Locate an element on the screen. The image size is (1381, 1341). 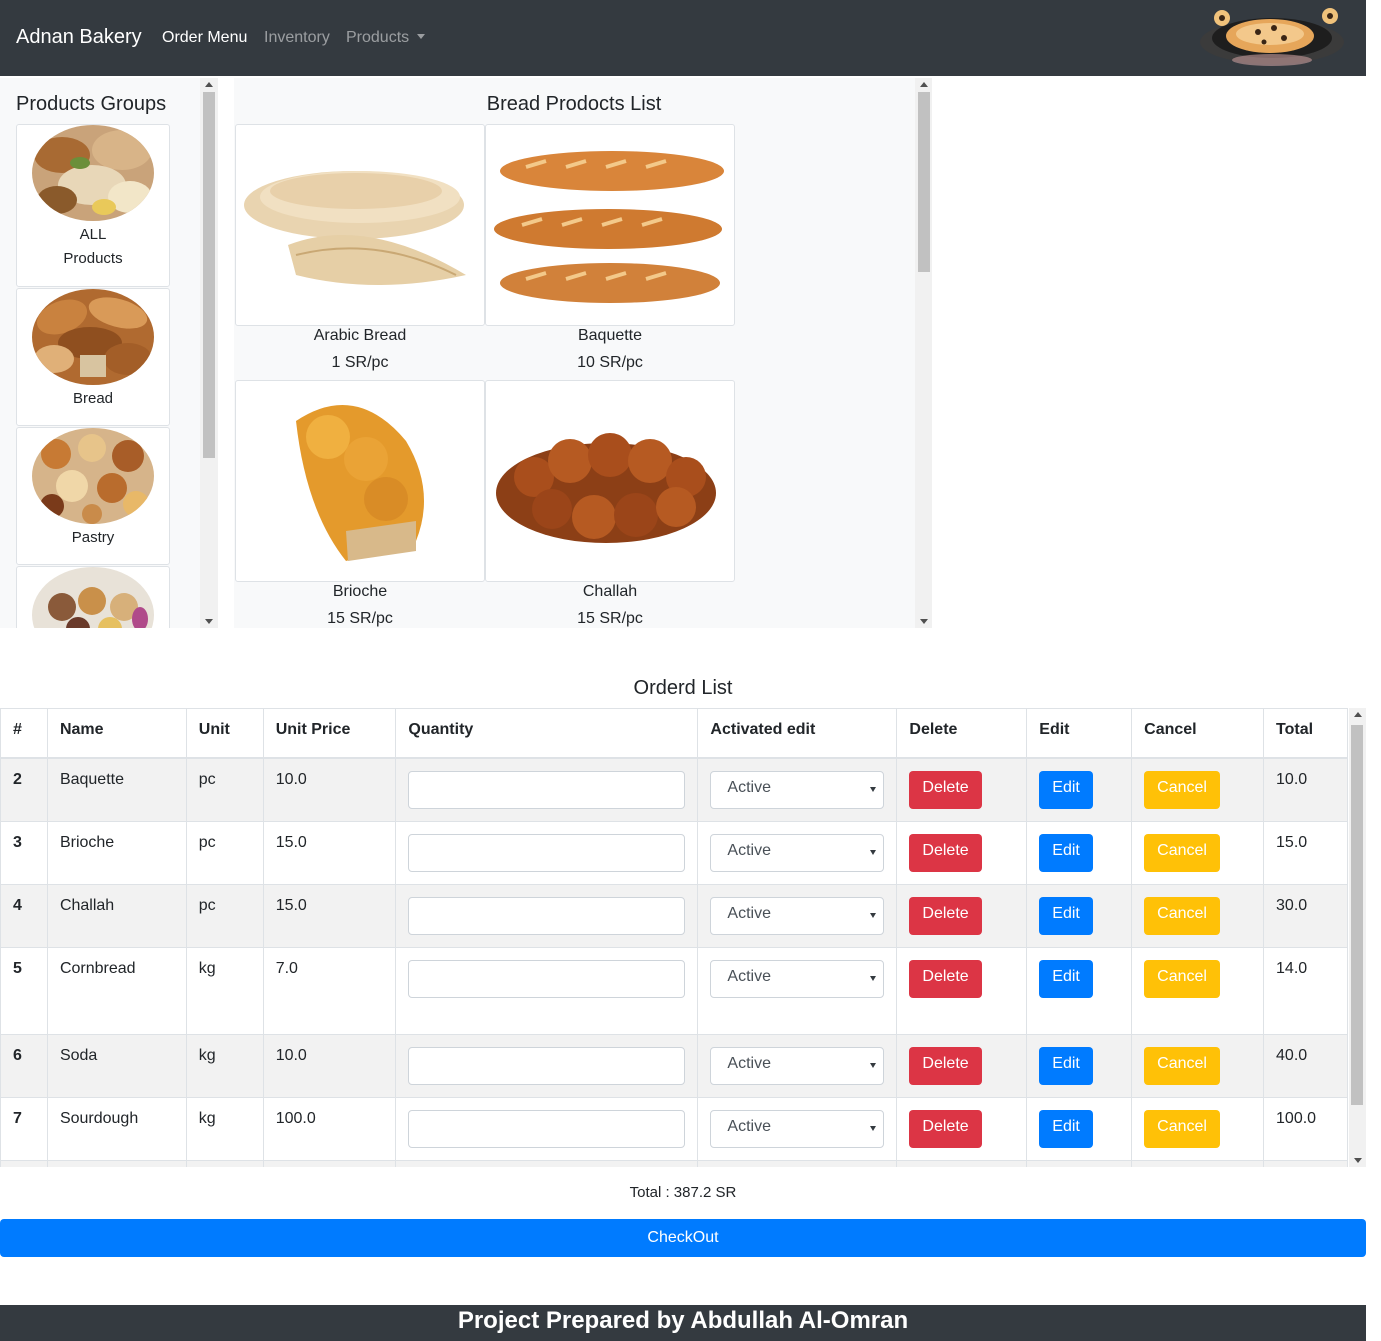
column-header: Delete is located at coordinates (962, 733).